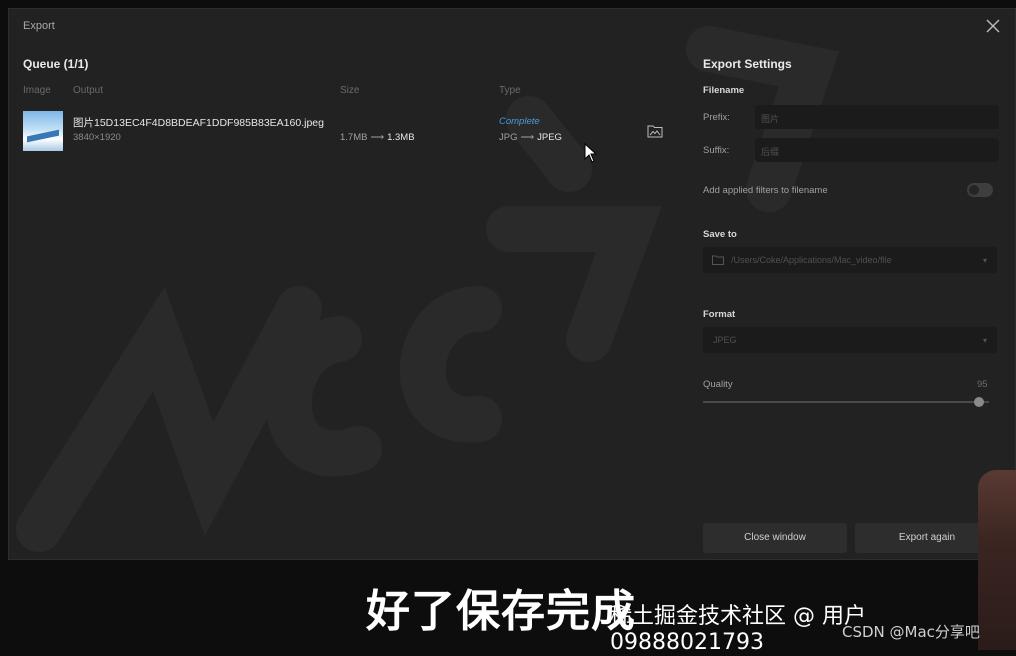 The height and width of the screenshot is (656, 1016). I want to click on image-dimensions: 3840×1920, so click(97, 137).